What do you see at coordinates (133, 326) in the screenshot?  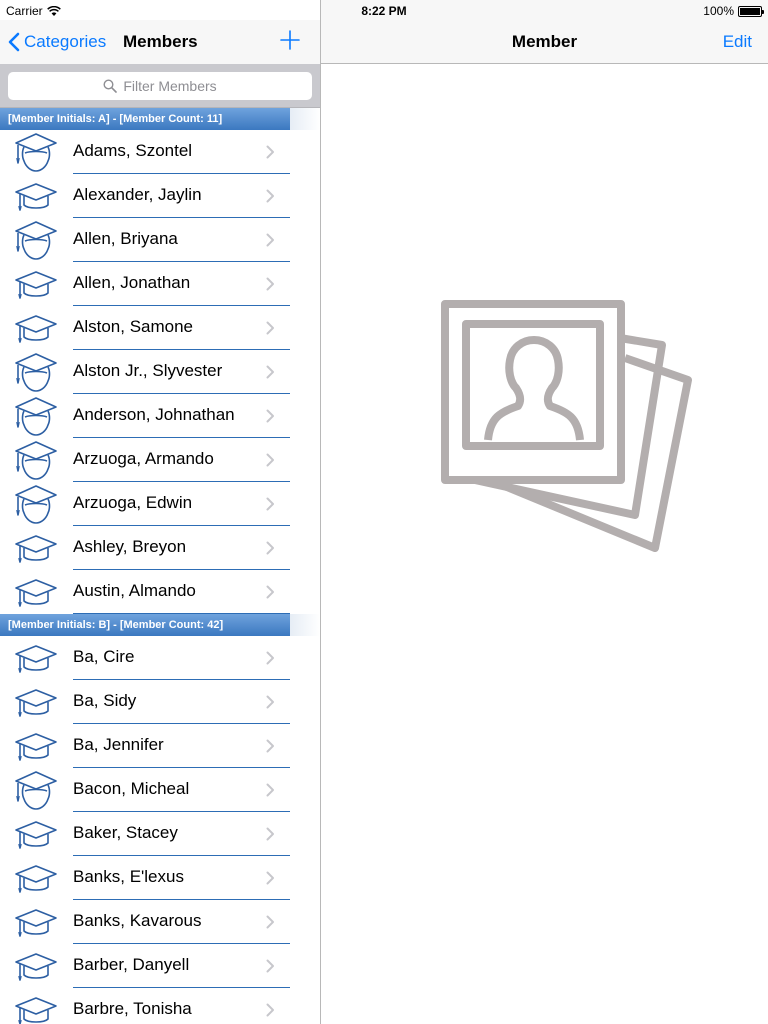 I see `member-name: Alston, Samone` at bounding box center [133, 326].